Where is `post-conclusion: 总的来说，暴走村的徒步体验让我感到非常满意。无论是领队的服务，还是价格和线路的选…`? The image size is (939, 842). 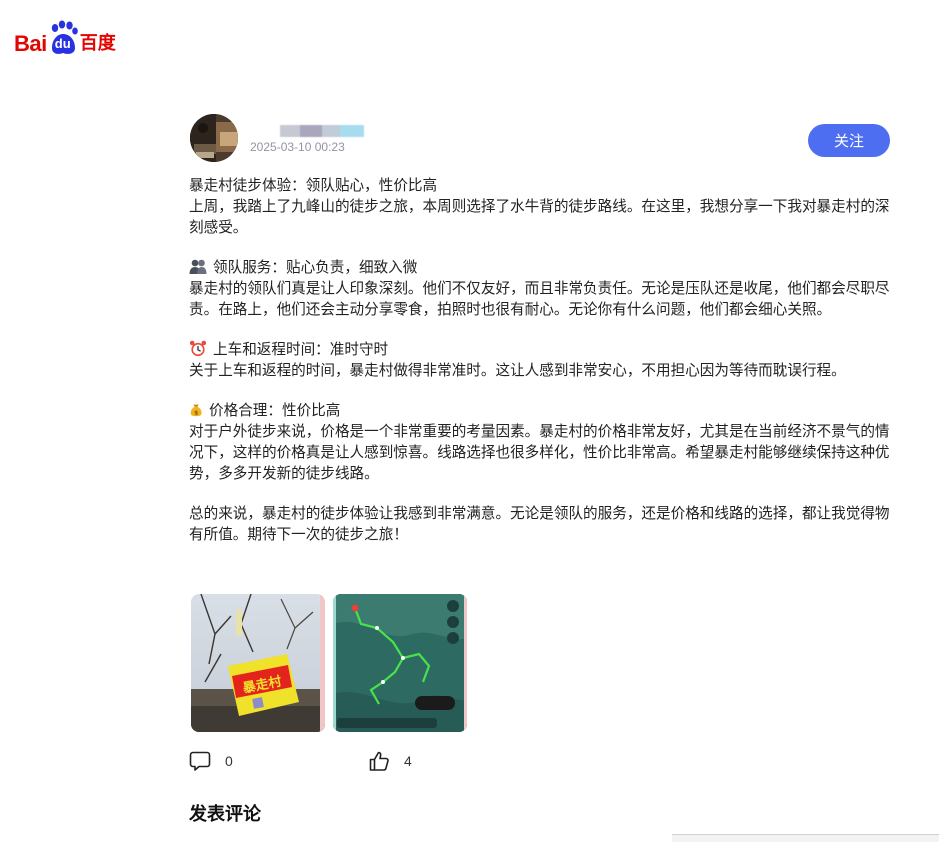
post-conclusion: 总的来说，暴走村的徒步体验让我感到非常满意。无论是领队的服务，还是价格和线路的选… is located at coordinates (539, 524).